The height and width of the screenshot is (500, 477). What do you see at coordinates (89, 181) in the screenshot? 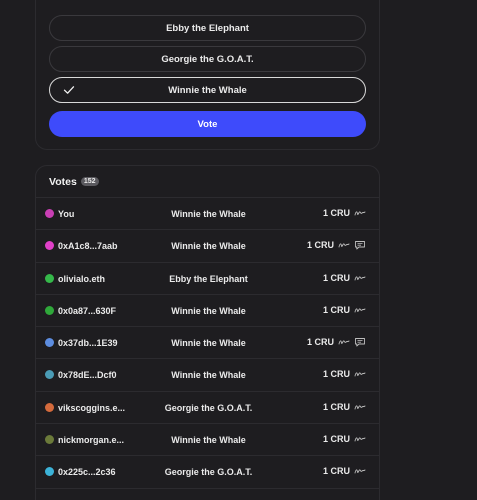
I see `votes-count-badge: 152` at bounding box center [89, 181].